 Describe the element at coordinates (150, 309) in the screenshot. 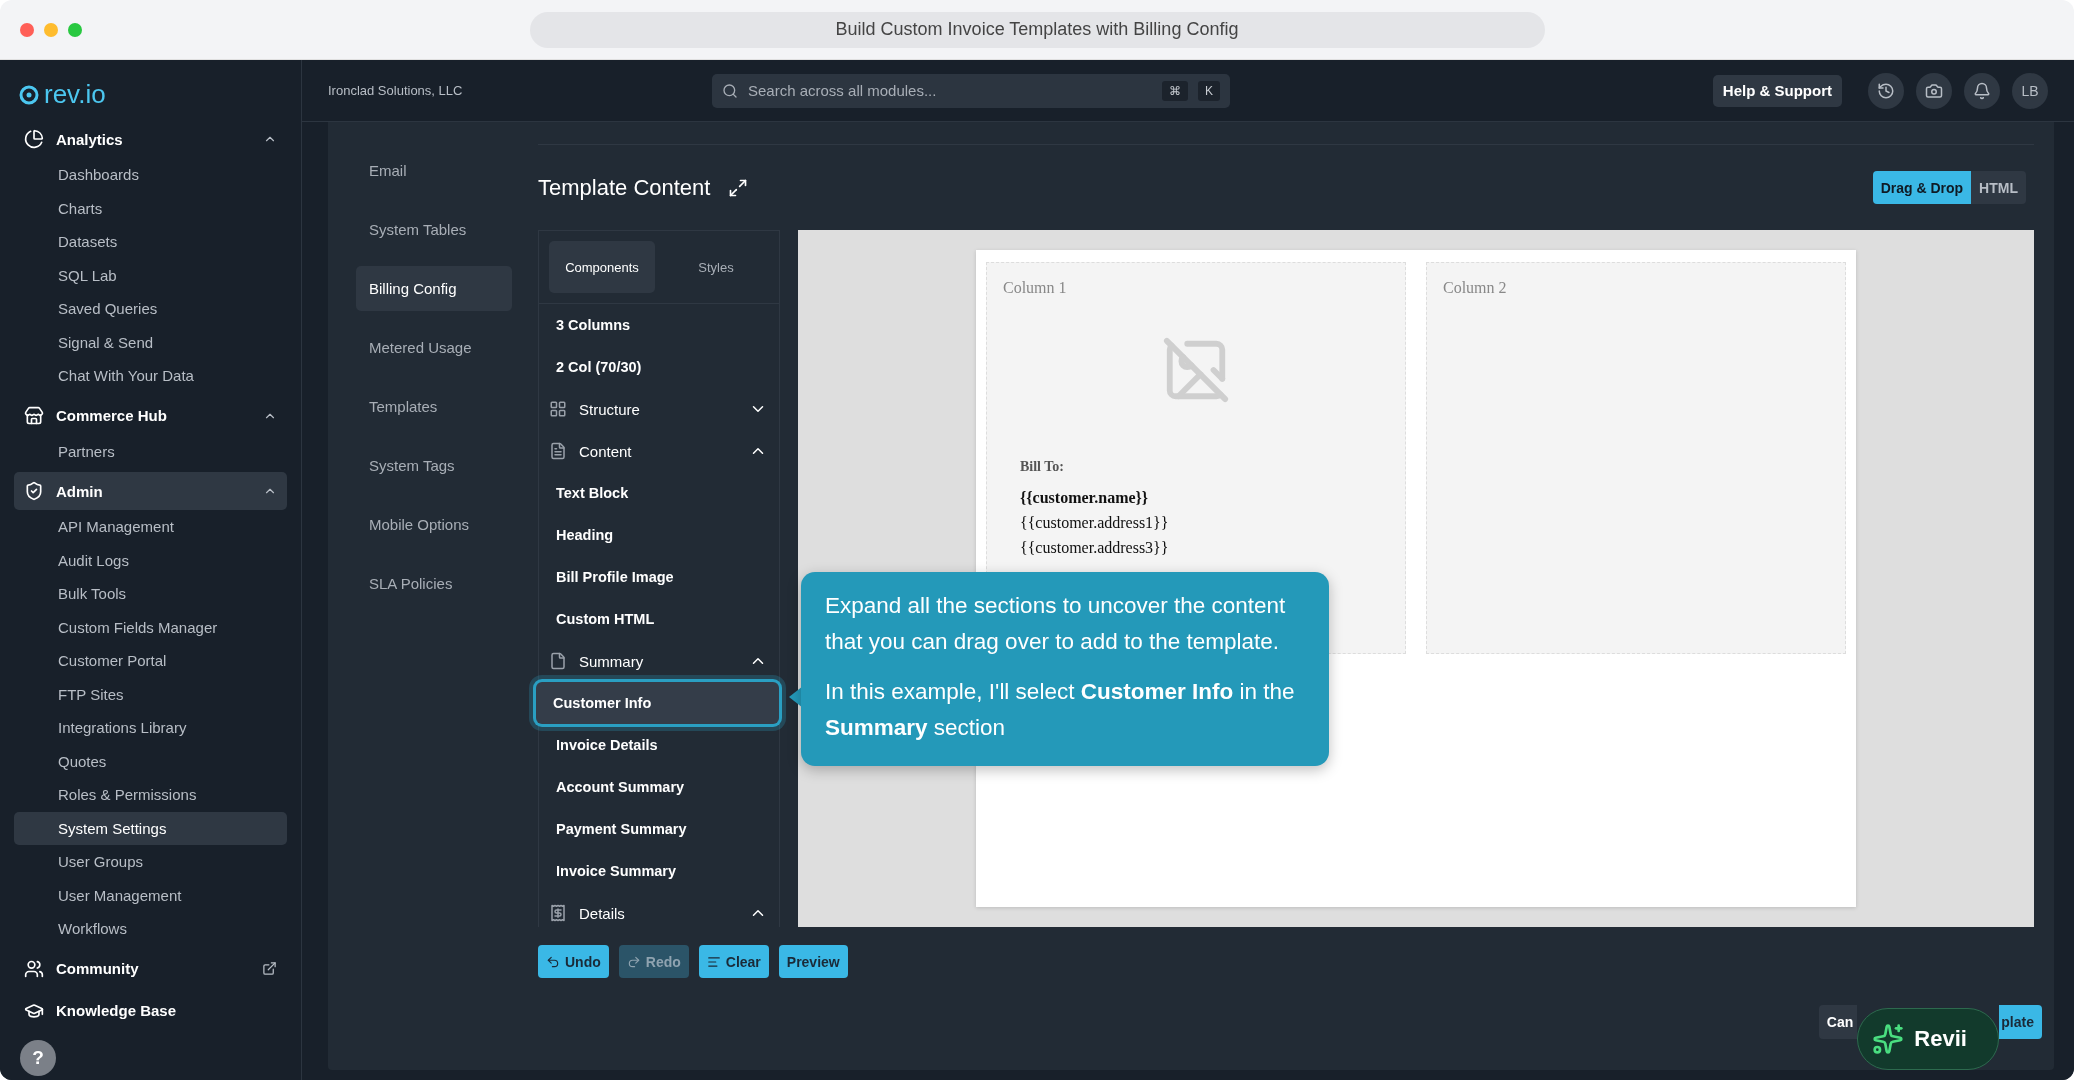

I see `sidebar-item: Saved Queries` at that location.